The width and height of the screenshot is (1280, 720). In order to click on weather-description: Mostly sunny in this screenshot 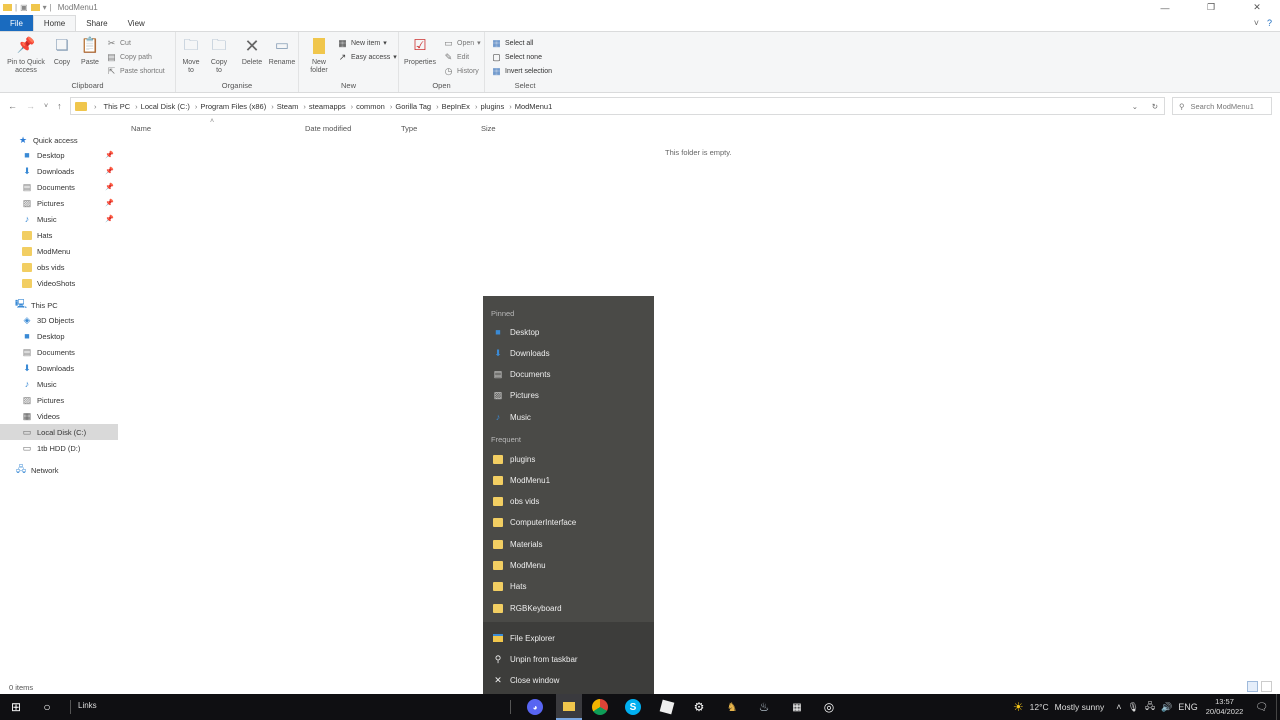, I will do `click(1080, 707)`.